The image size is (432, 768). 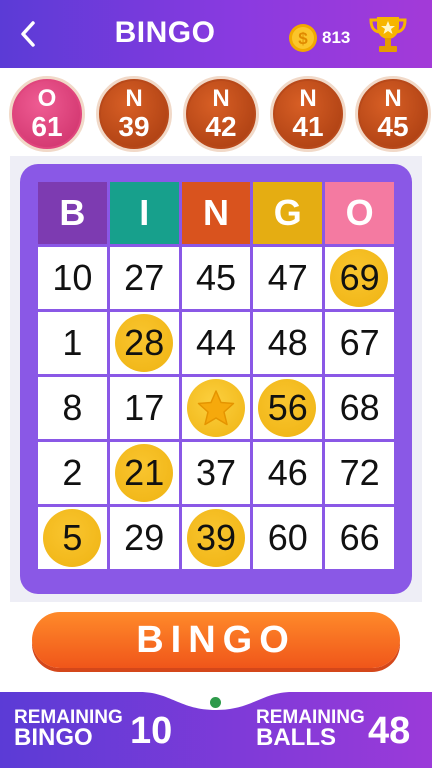 I want to click on card-row: 1 28 44 48 67, so click(x=216, y=343).